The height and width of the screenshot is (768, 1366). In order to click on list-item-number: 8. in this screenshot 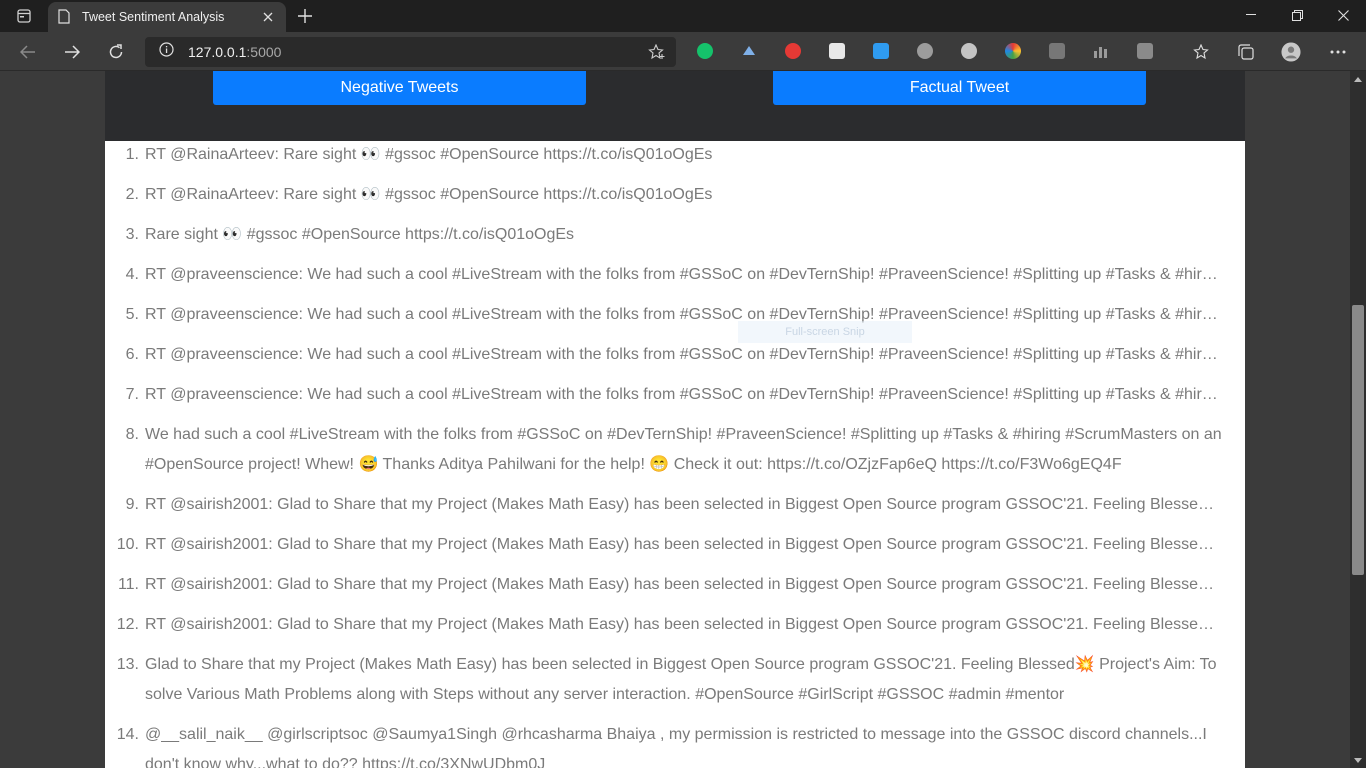, I will do `click(132, 434)`.